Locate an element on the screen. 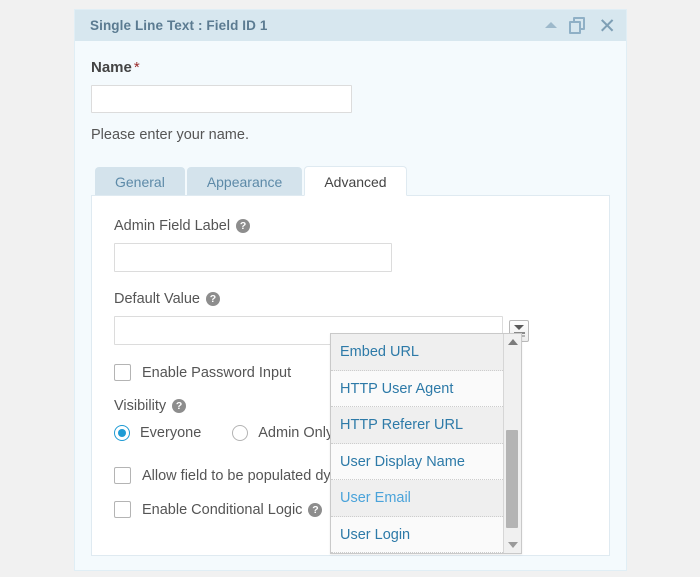 This screenshot has height=577, width=700. duplicate-icon is located at coordinates (577, 25).